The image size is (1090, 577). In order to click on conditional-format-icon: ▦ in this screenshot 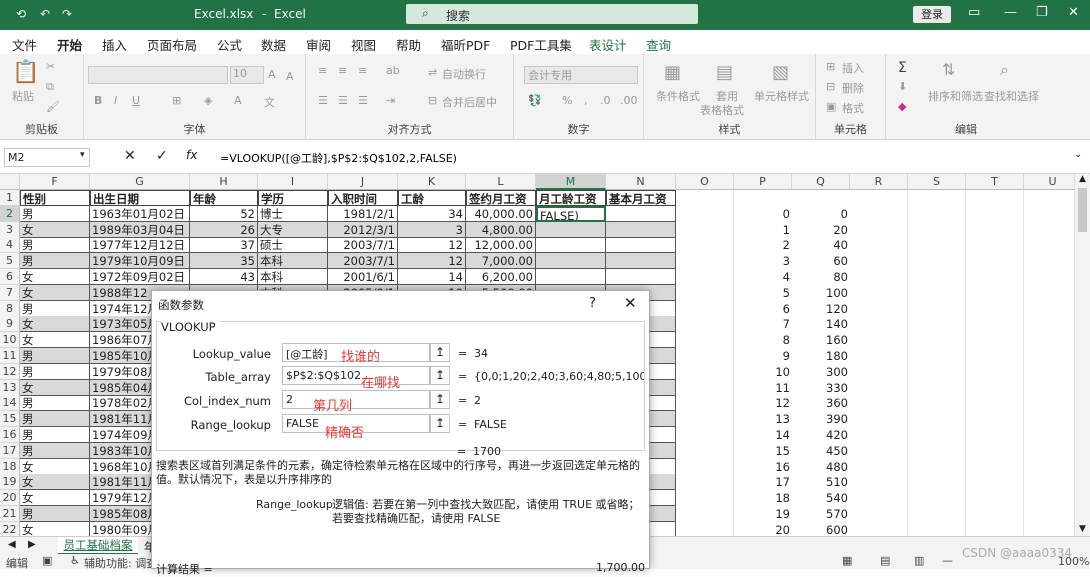, I will do `click(672, 72)`.